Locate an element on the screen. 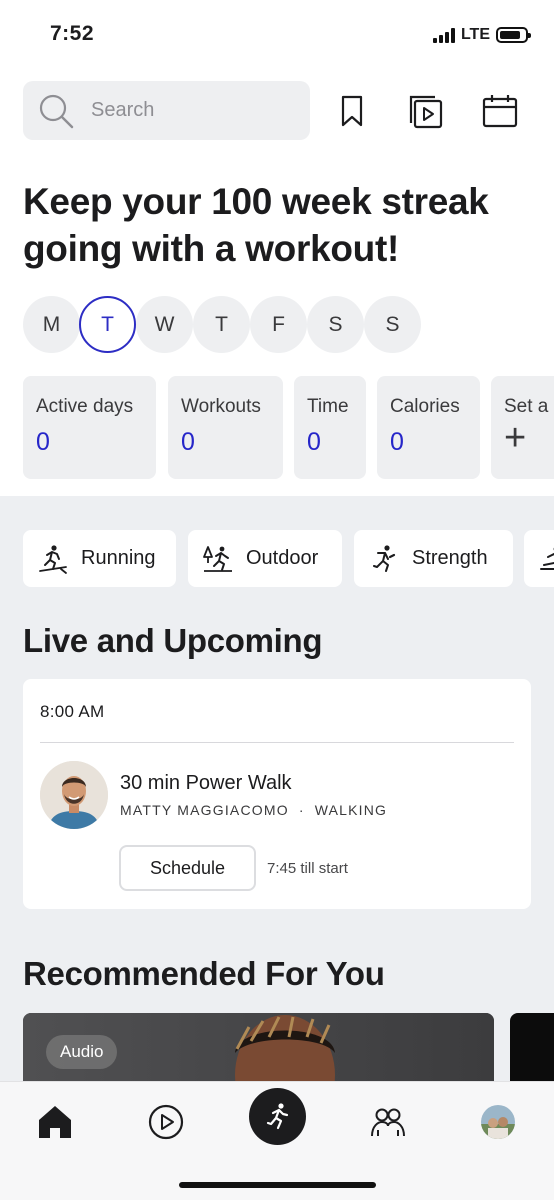 This screenshot has width=554, height=1200. status-bar: 7:52 LTE is located at coordinates (277, 35).